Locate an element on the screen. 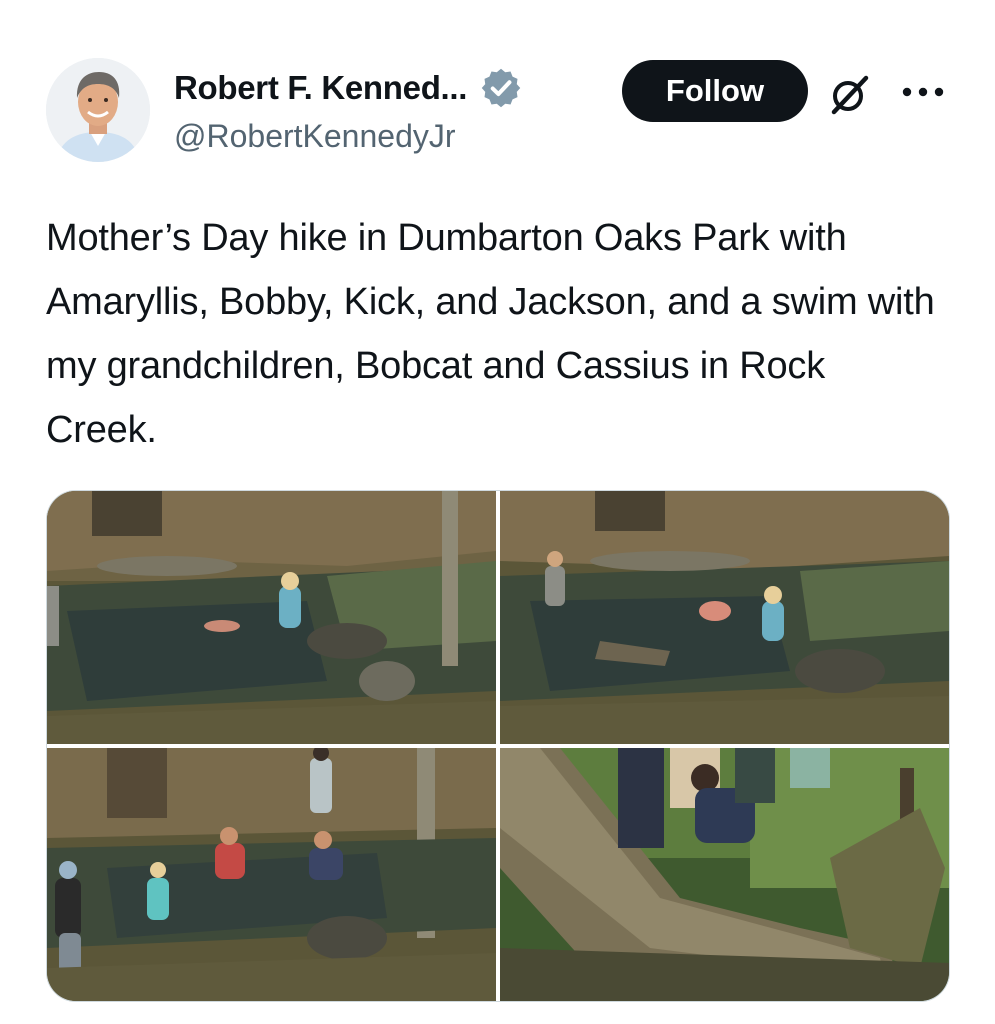  more-options-icon is located at coordinates (923, 92).